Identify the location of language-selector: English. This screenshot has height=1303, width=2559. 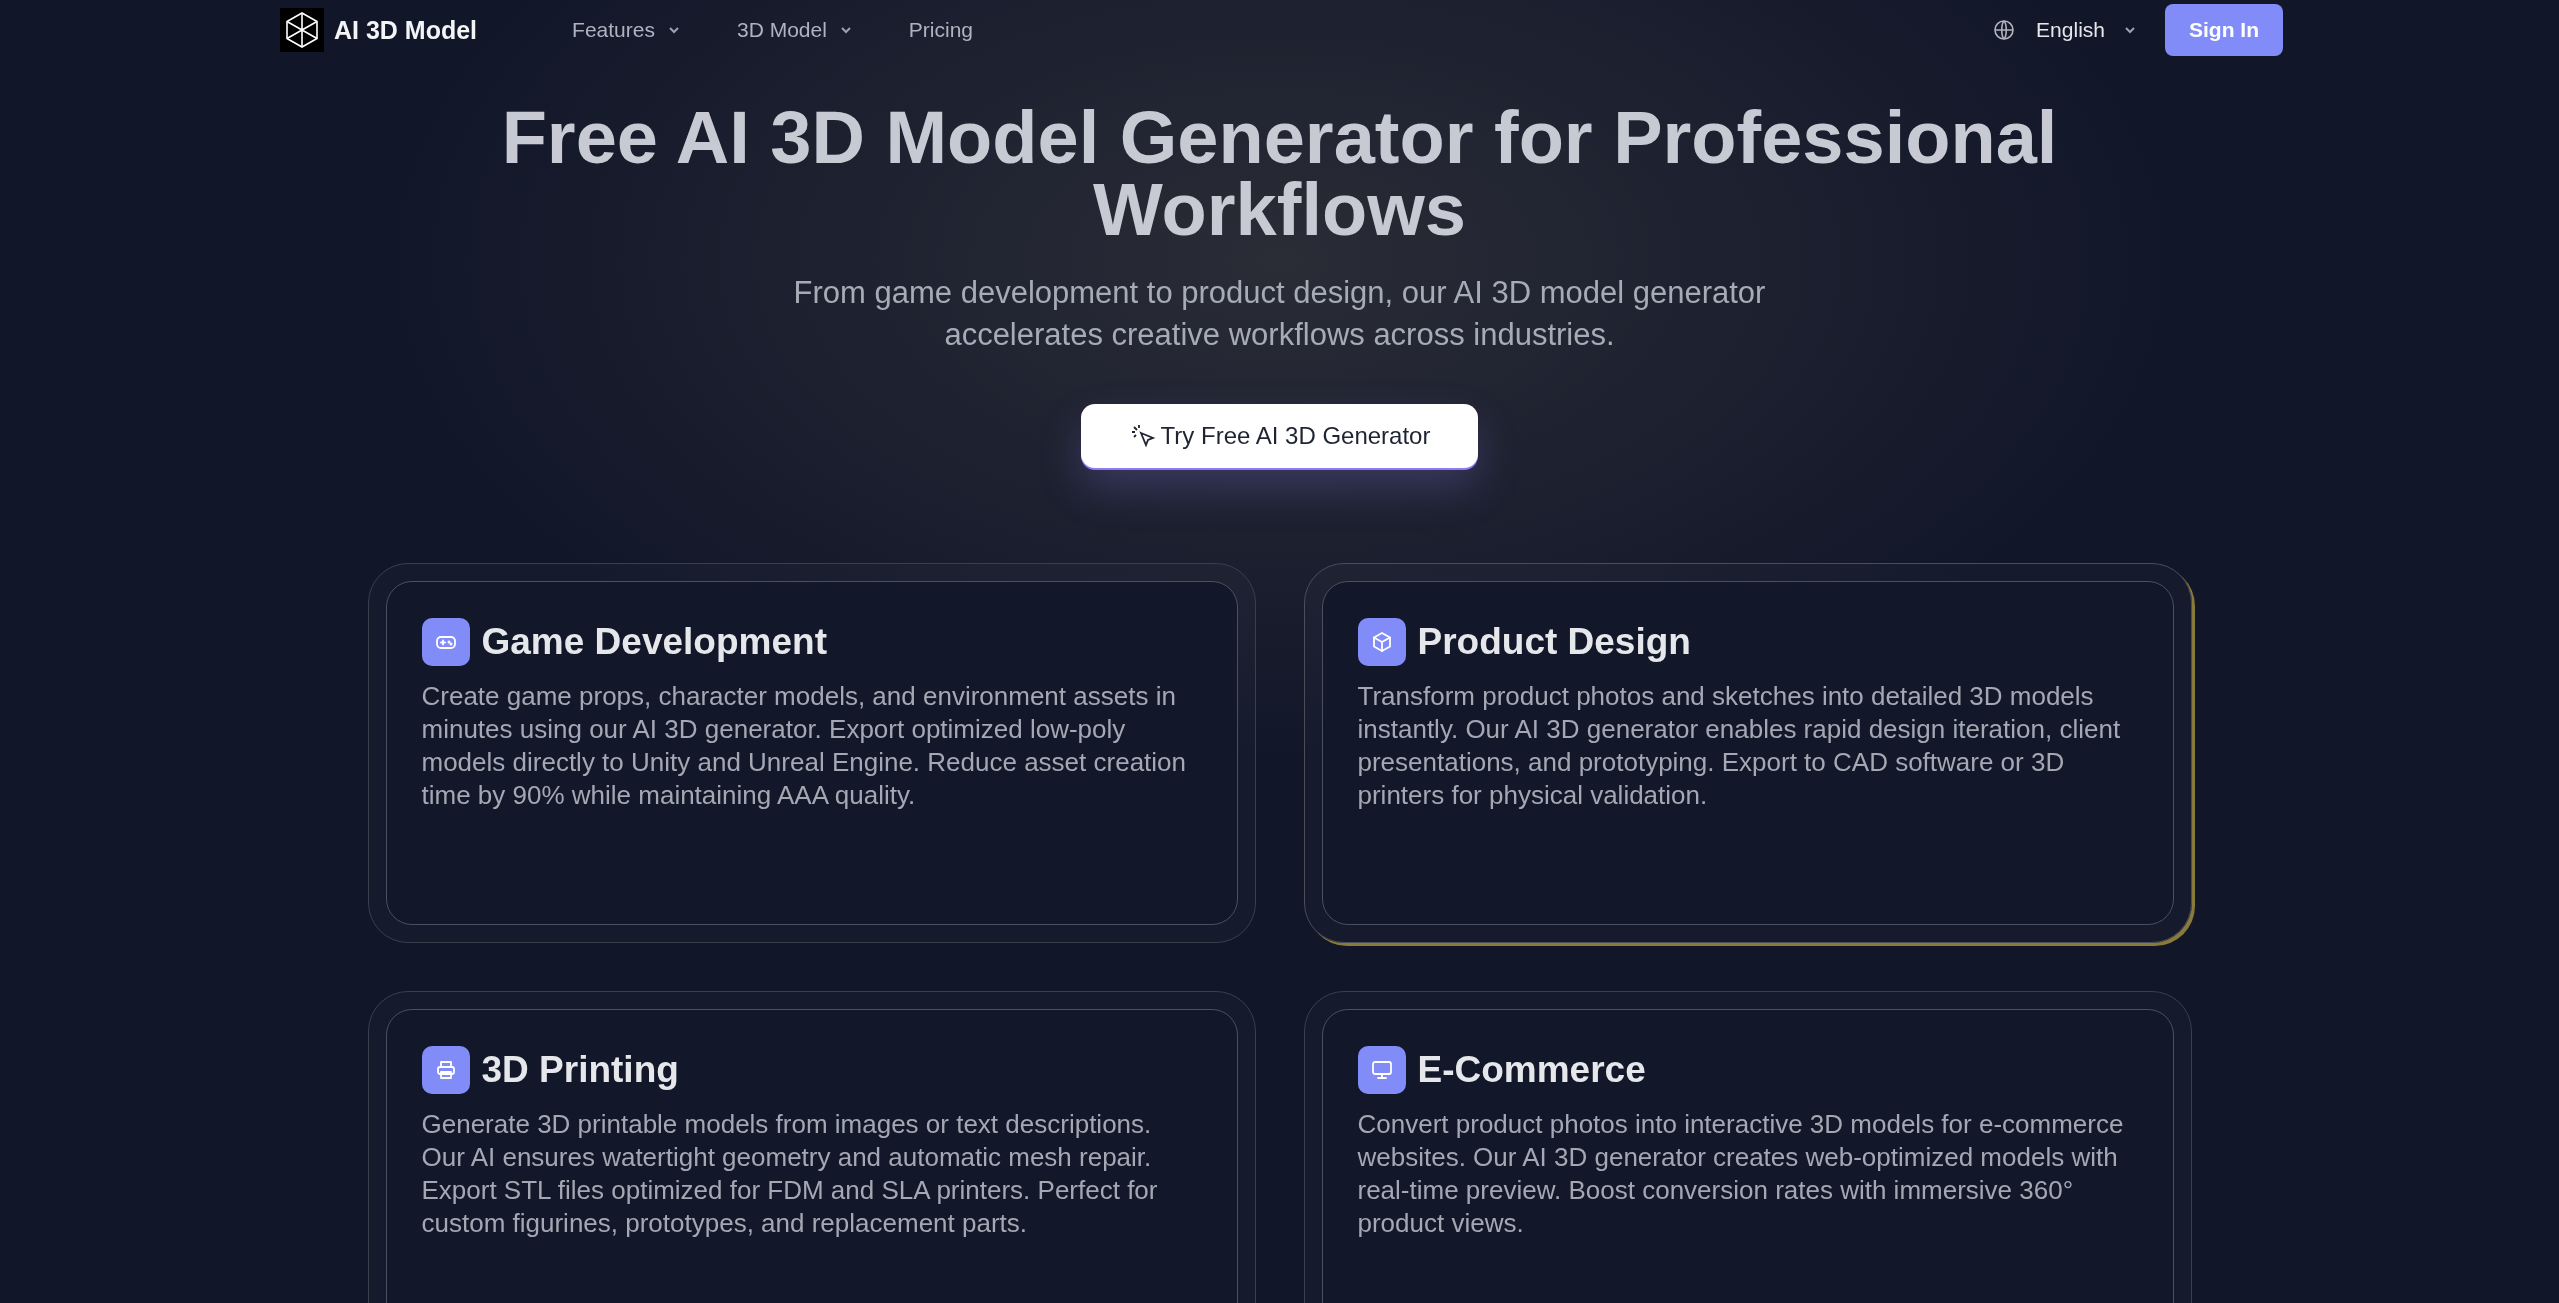
(2086, 30).